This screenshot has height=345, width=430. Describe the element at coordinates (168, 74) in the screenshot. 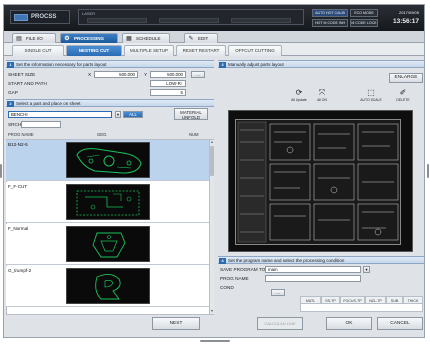

I see `sheet-y-field: 500.000` at that location.